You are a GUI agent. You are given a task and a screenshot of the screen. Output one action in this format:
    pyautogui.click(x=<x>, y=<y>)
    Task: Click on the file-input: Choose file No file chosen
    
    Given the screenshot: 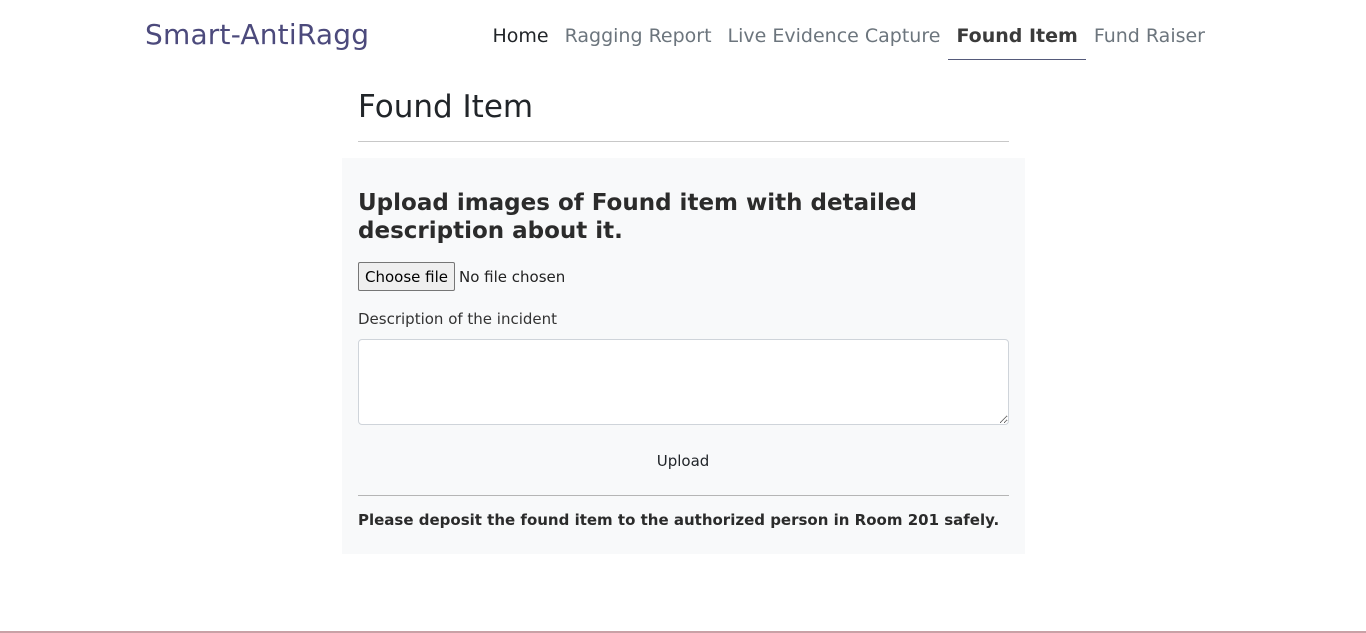 What is the action you would take?
    pyautogui.click(x=461, y=276)
    